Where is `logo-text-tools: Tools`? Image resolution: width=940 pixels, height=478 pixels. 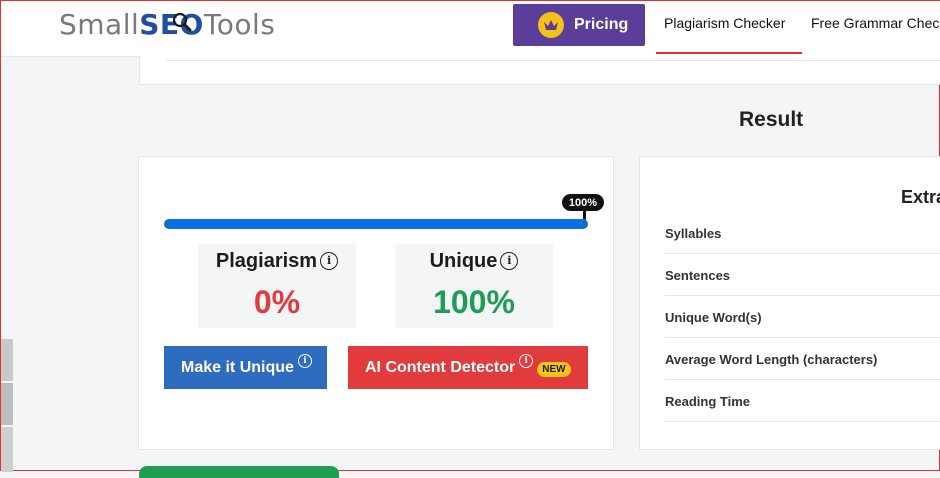
logo-text-tools: Tools is located at coordinates (239, 24).